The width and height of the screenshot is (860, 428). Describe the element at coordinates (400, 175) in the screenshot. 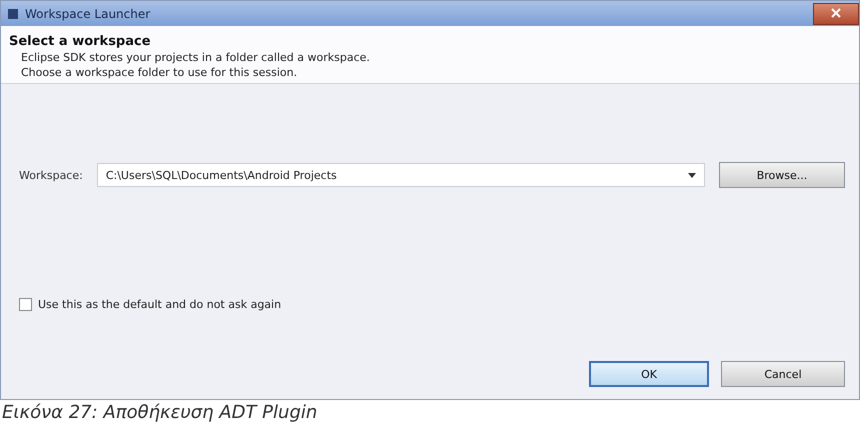

I see `workspace-combo-field: C:\Users\SQL\Documents\Android Projects` at that location.